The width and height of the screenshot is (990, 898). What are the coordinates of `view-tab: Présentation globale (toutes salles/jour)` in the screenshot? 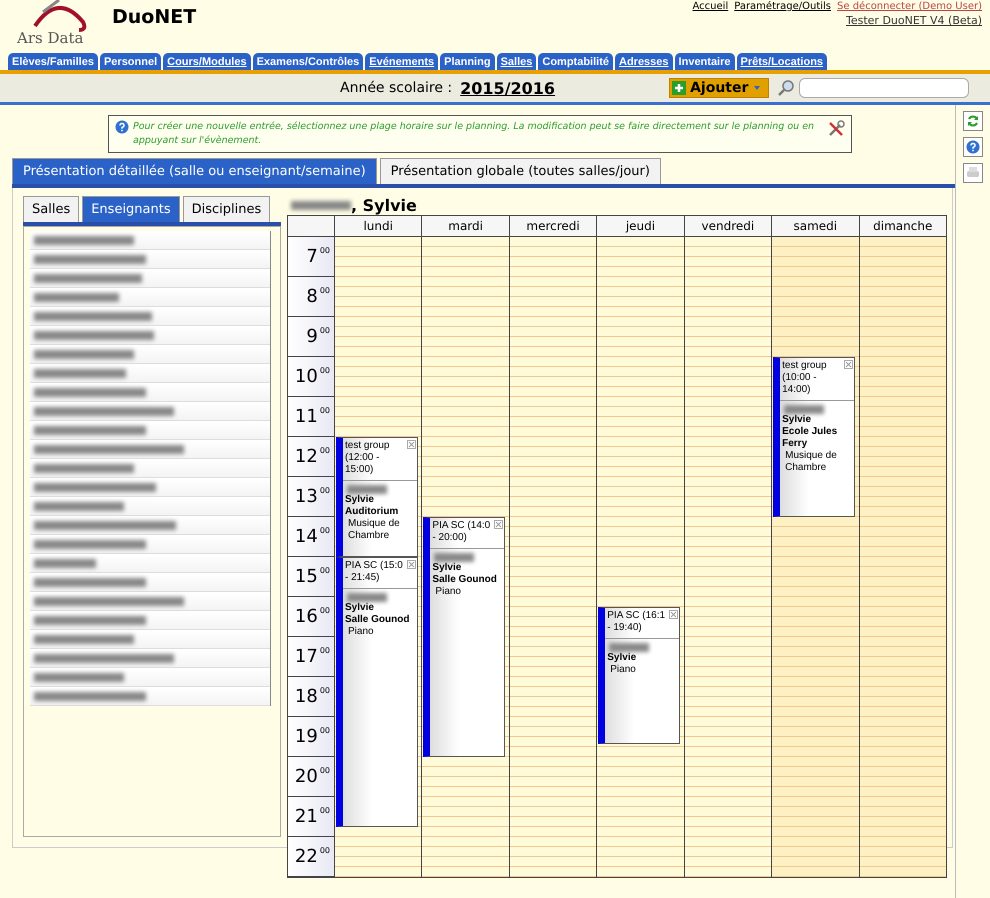 It's located at (520, 171).